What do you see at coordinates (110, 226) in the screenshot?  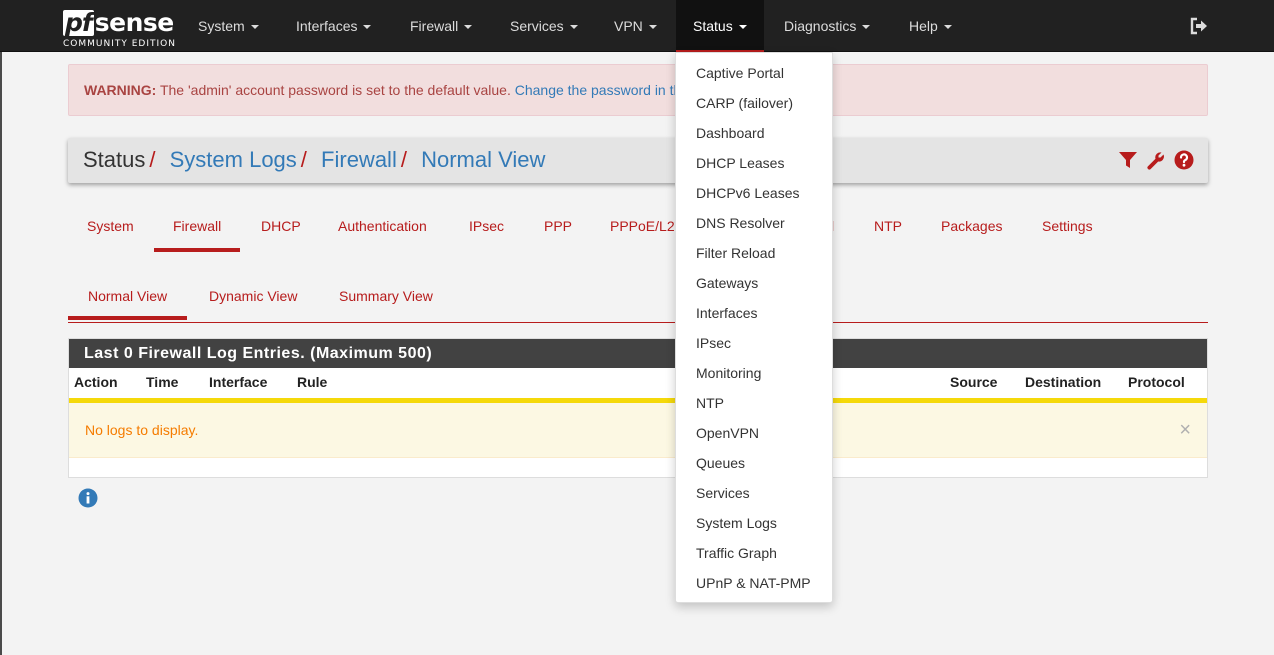 I see `tab-system: System` at bounding box center [110, 226].